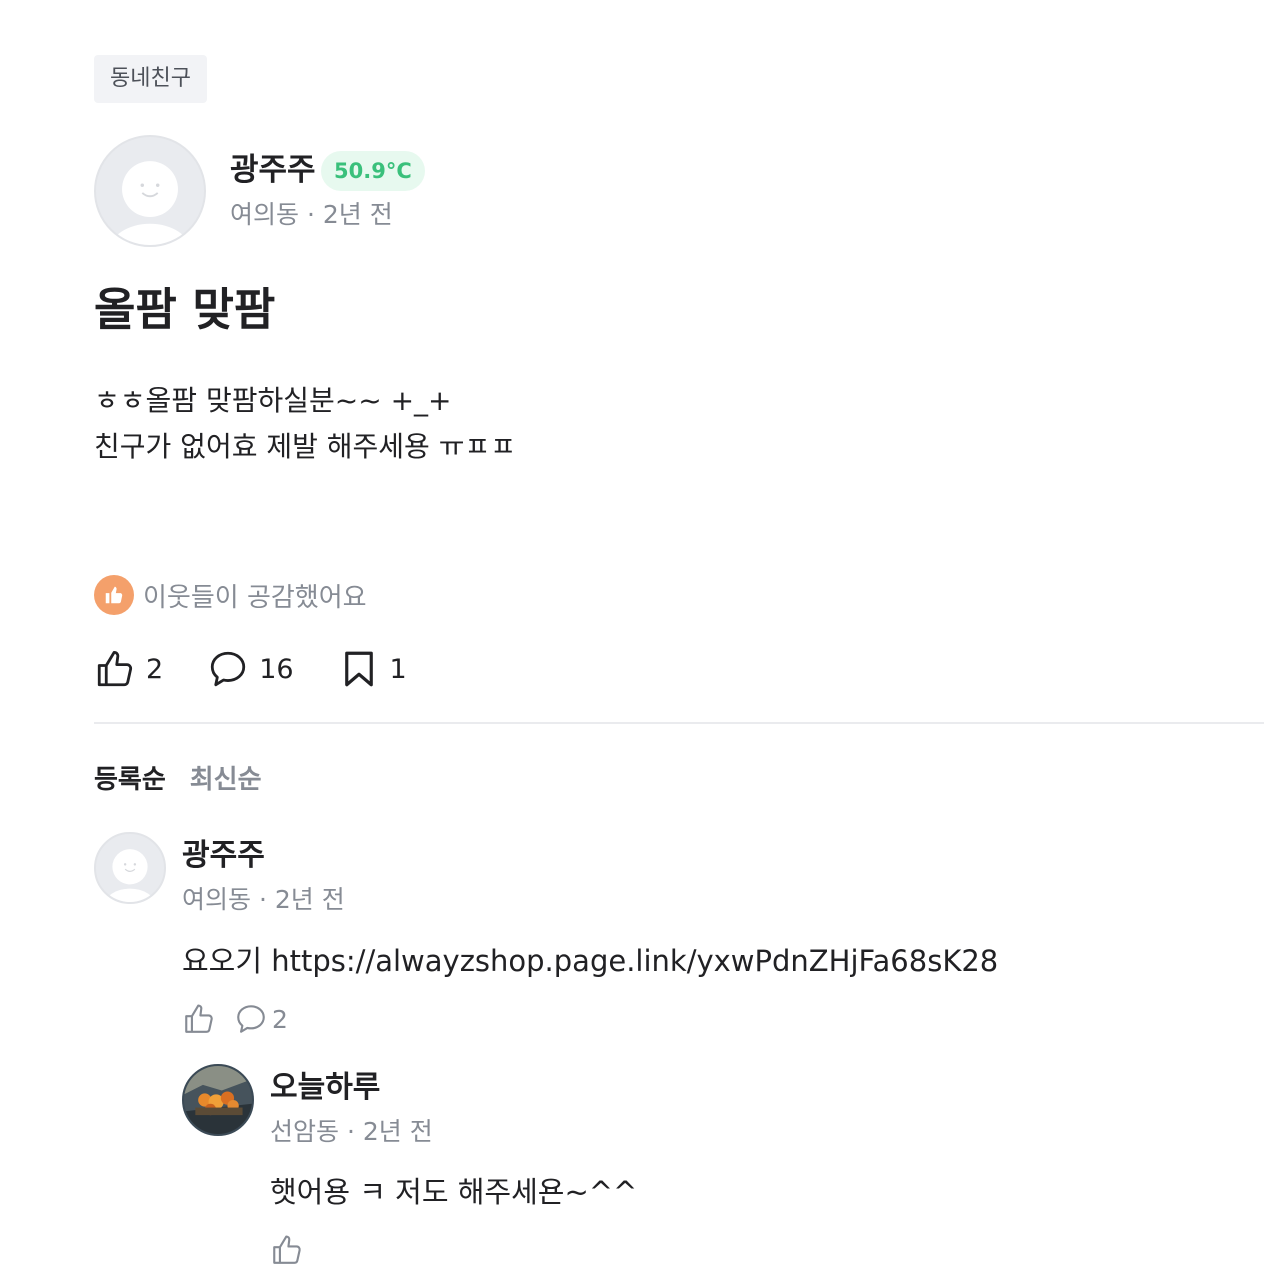 Image resolution: width=1264 pixels, height=1270 pixels. I want to click on reply-avatar, so click(218, 1100).